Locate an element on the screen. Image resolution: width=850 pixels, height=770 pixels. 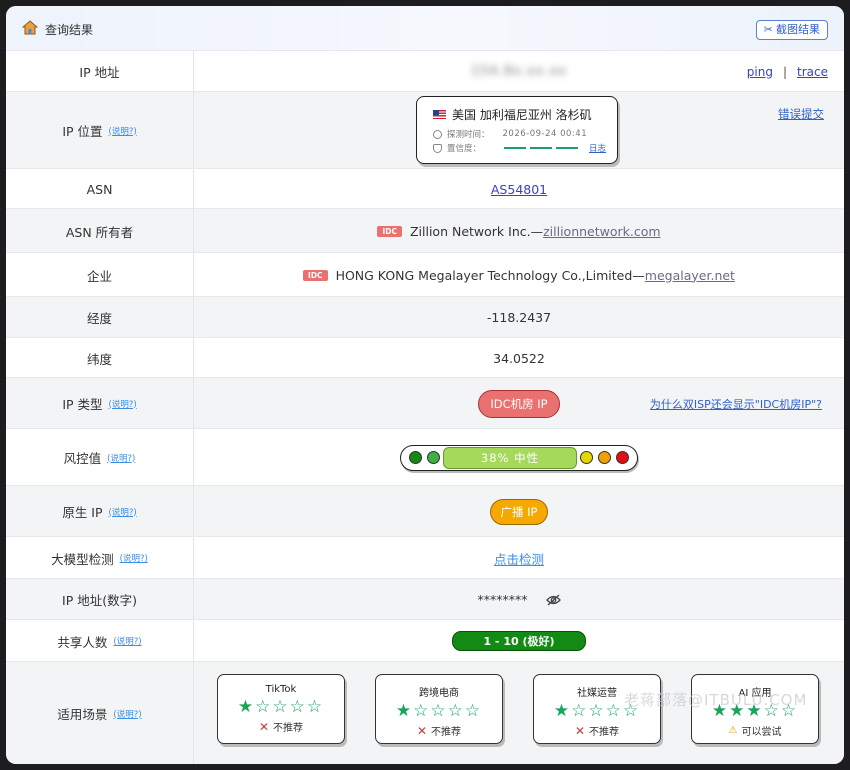
llm-detect-label: 大模型检测 is located at coordinates (82, 559).